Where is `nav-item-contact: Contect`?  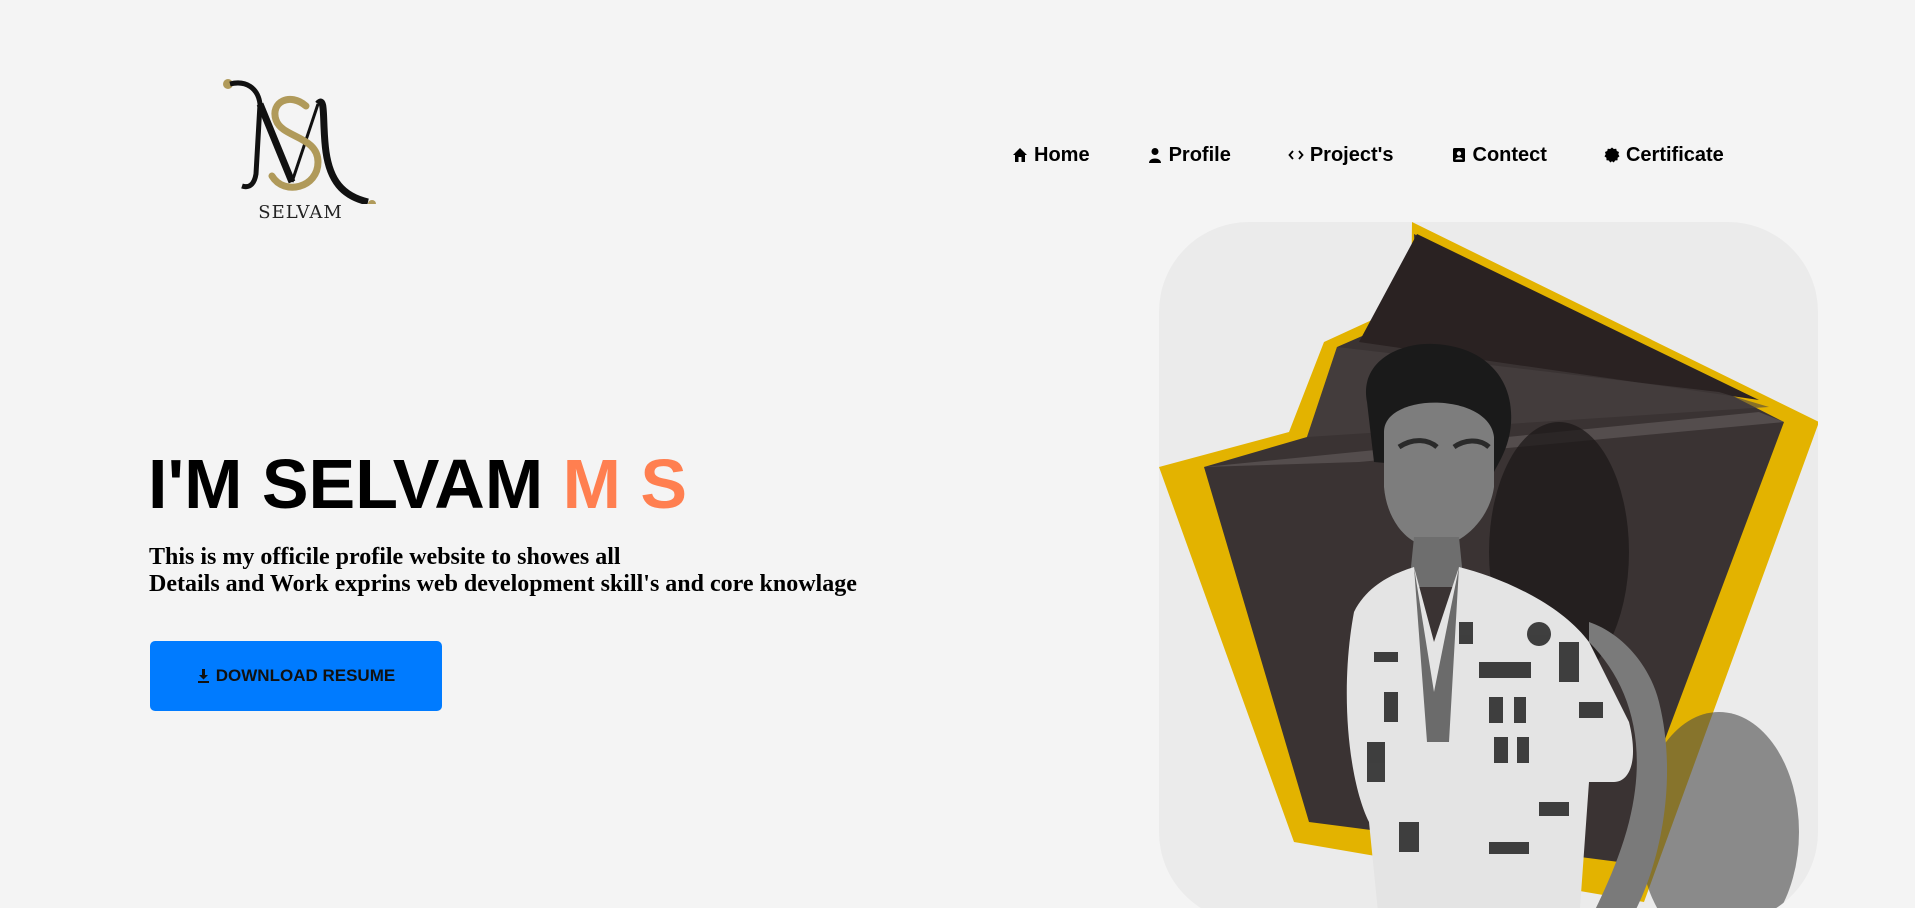 nav-item-contact: Contect is located at coordinates (1499, 155).